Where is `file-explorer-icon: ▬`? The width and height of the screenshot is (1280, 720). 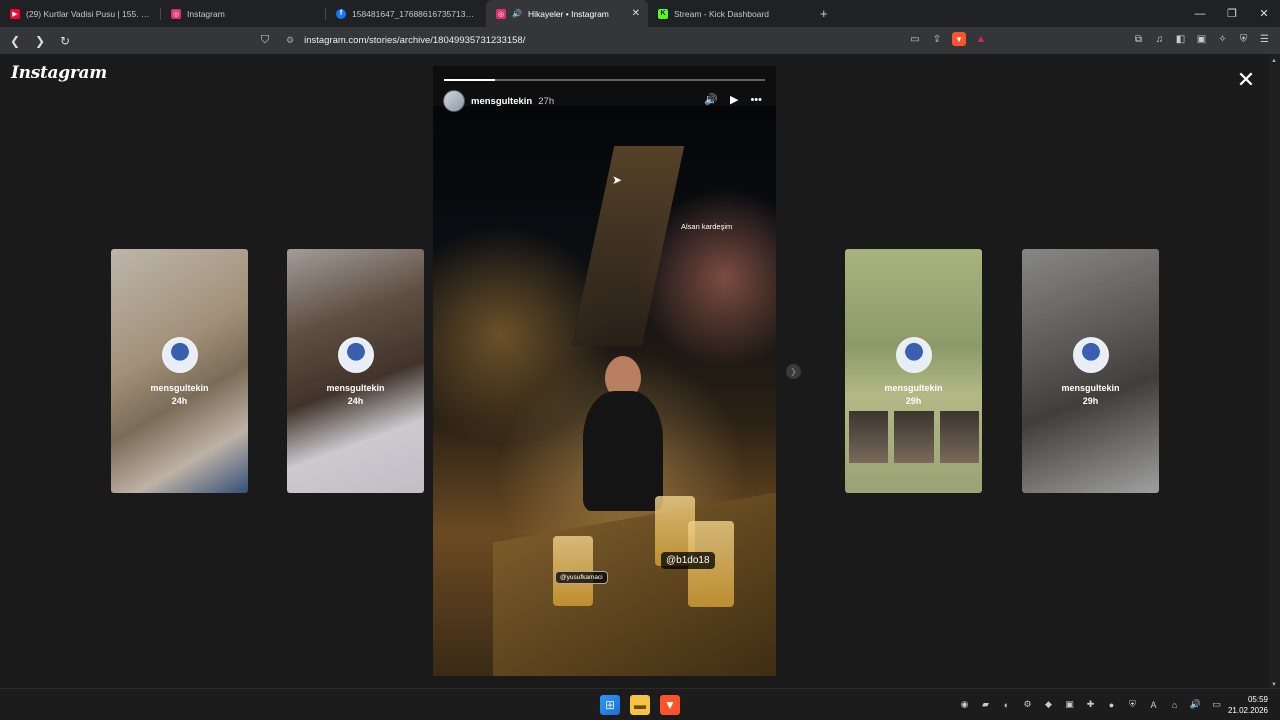
file-explorer-icon: ▬ is located at coordinates (640, 705).